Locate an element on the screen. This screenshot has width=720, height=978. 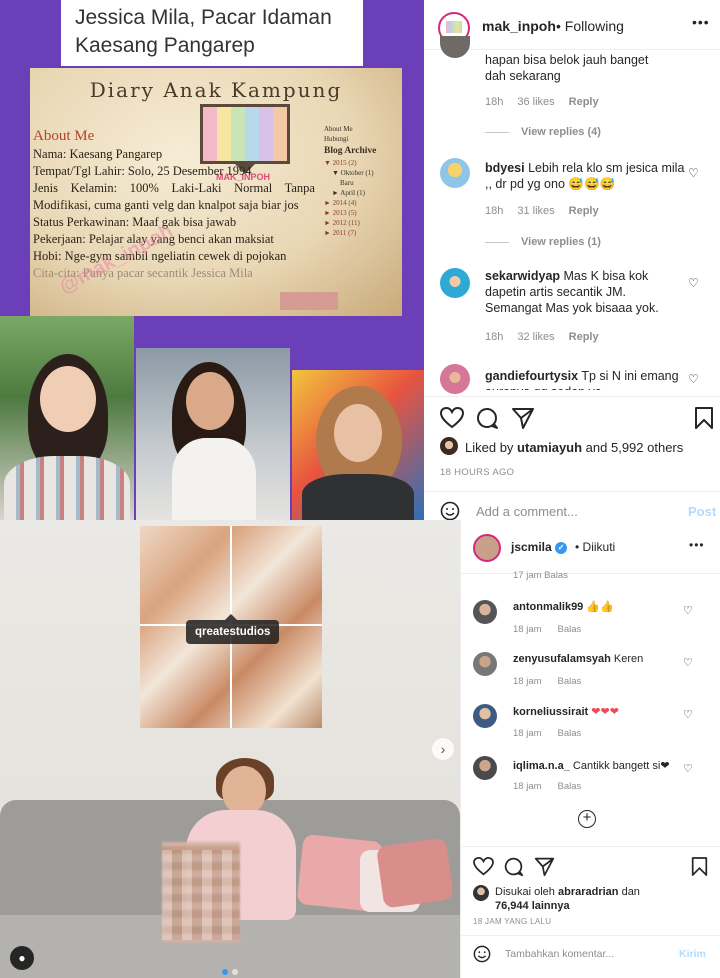
load-more-plus-icon: + is located at coordinates (587, 819).